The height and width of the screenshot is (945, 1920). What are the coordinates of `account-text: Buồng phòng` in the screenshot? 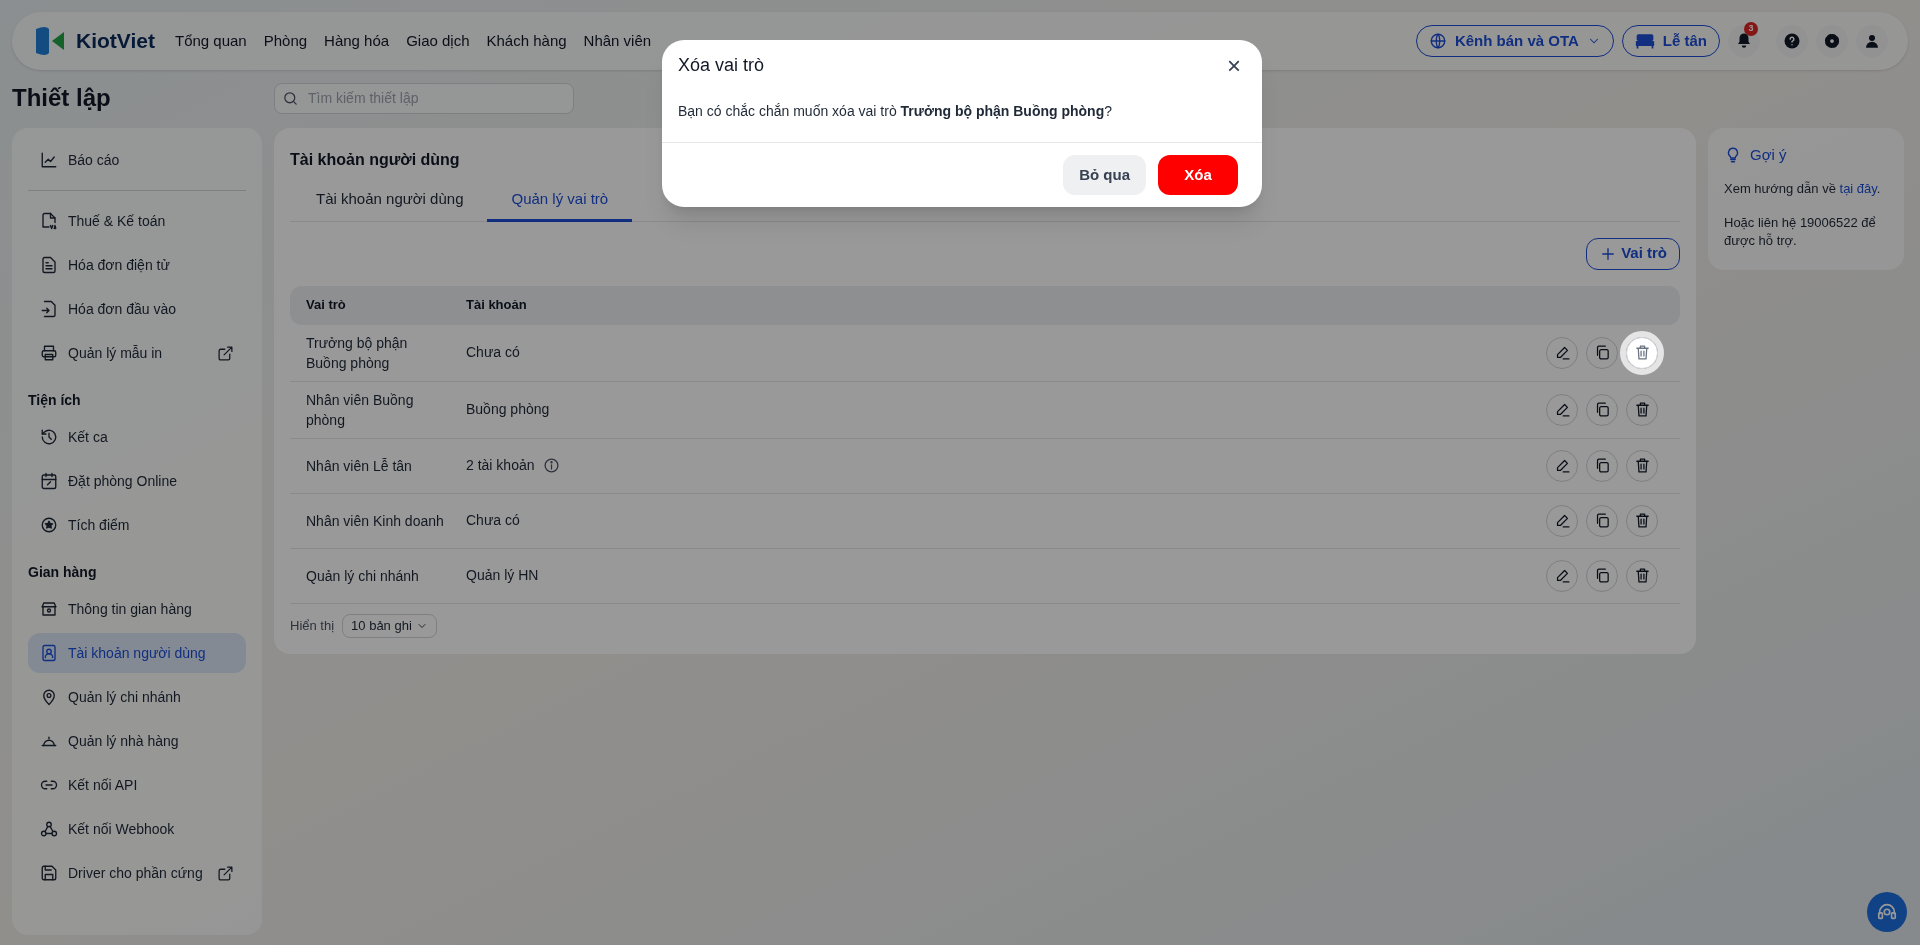 It's located at (508, 409).